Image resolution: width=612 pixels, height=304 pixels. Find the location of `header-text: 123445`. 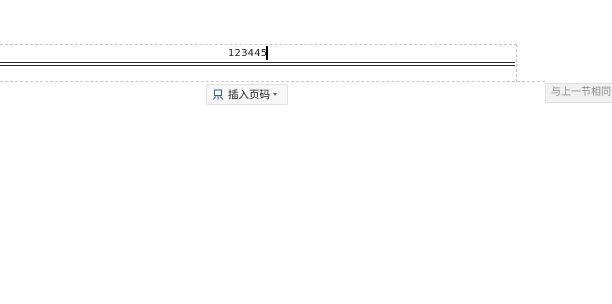

header-text: 123445 is located at coordinates (247, 54).